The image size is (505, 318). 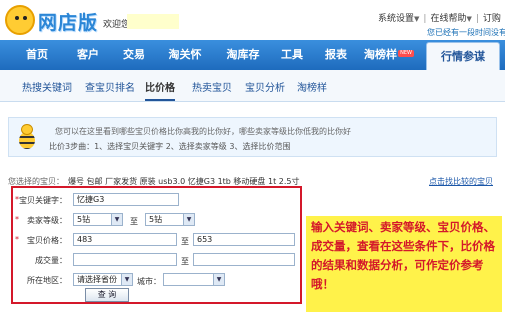 I want to click on seller-level-label: 卖家等级：, so click(x=47, y=220).